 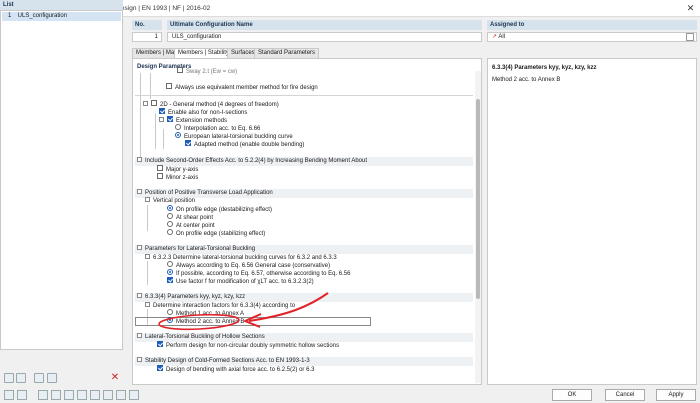 I want to click on assigned-field: ↗ All, so click(x=592, y=37).